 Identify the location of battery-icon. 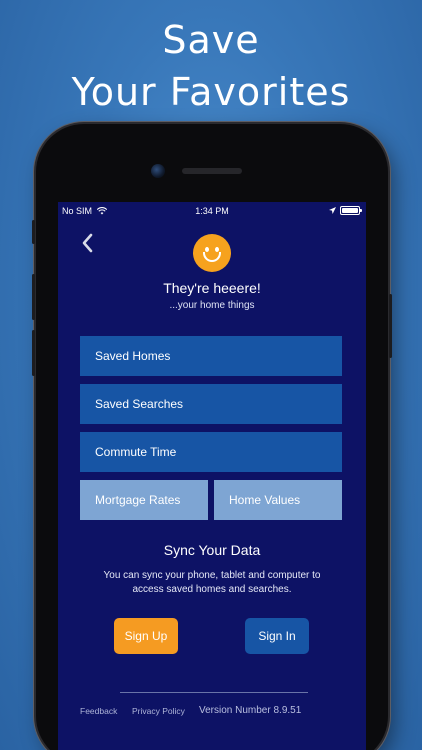
(351, 210).